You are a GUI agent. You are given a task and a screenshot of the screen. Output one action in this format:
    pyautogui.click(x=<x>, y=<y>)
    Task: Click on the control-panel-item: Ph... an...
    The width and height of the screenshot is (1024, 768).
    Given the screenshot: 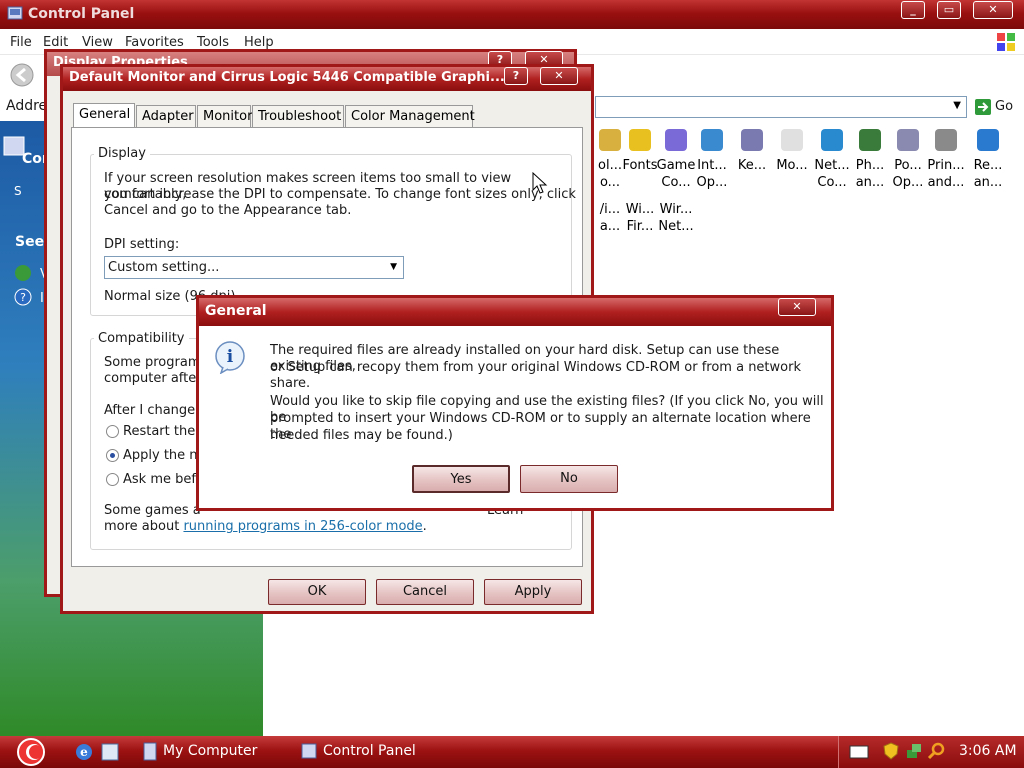 What is the action you would take?
    pyautogui.click(x=870, y=158)
    